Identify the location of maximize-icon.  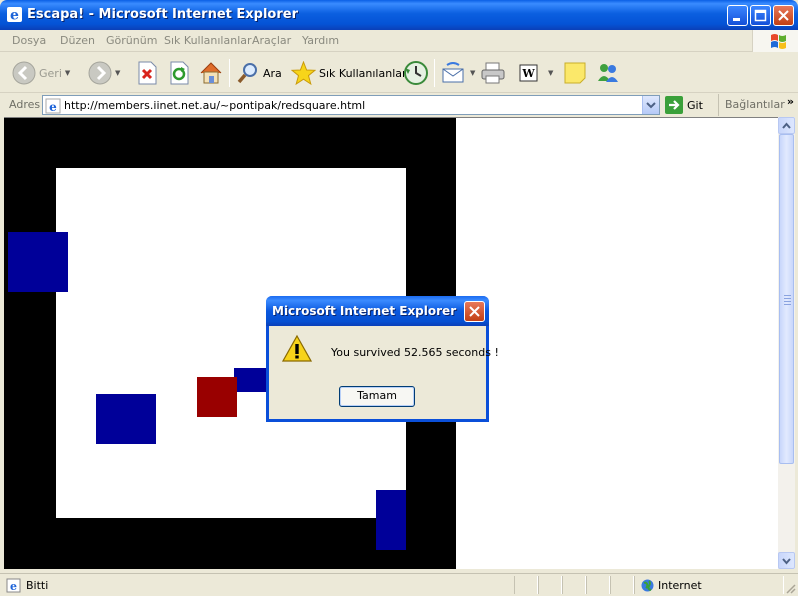
(760, 15).